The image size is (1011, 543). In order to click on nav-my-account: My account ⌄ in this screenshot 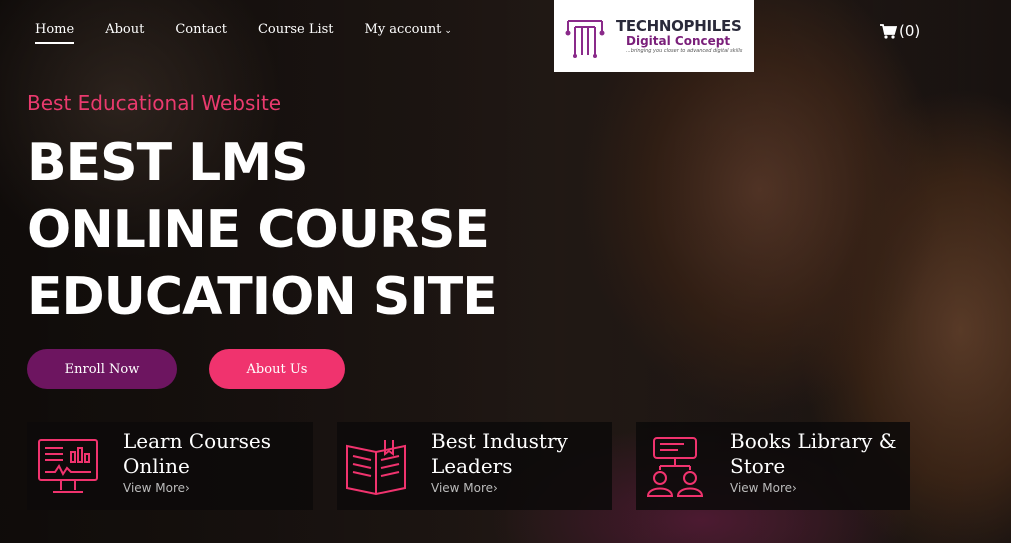, I will do `click(408, 29)`.